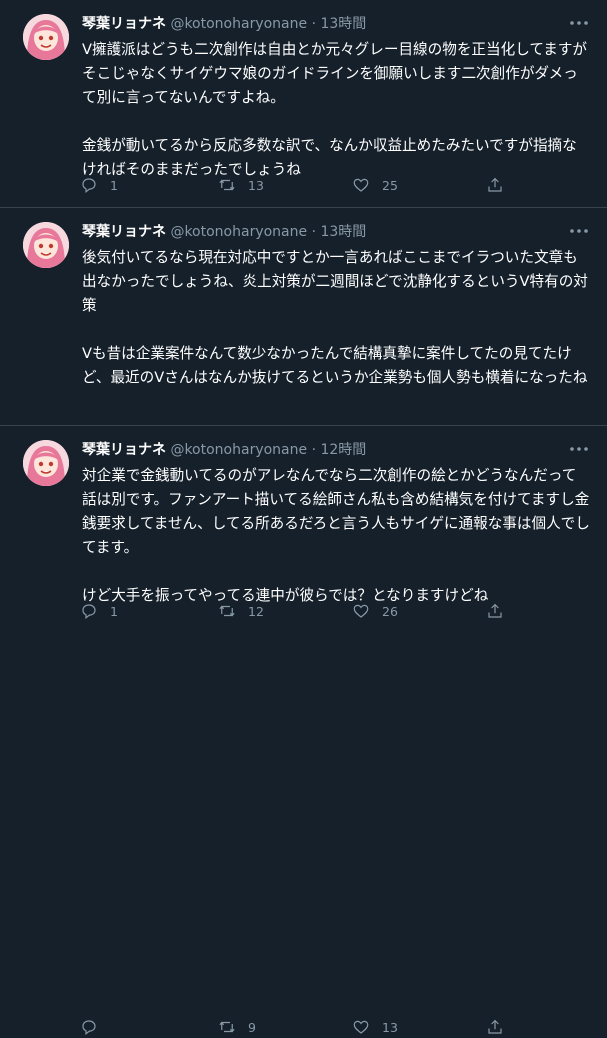  I want to click on reply-button: 1, so click(99, 185).